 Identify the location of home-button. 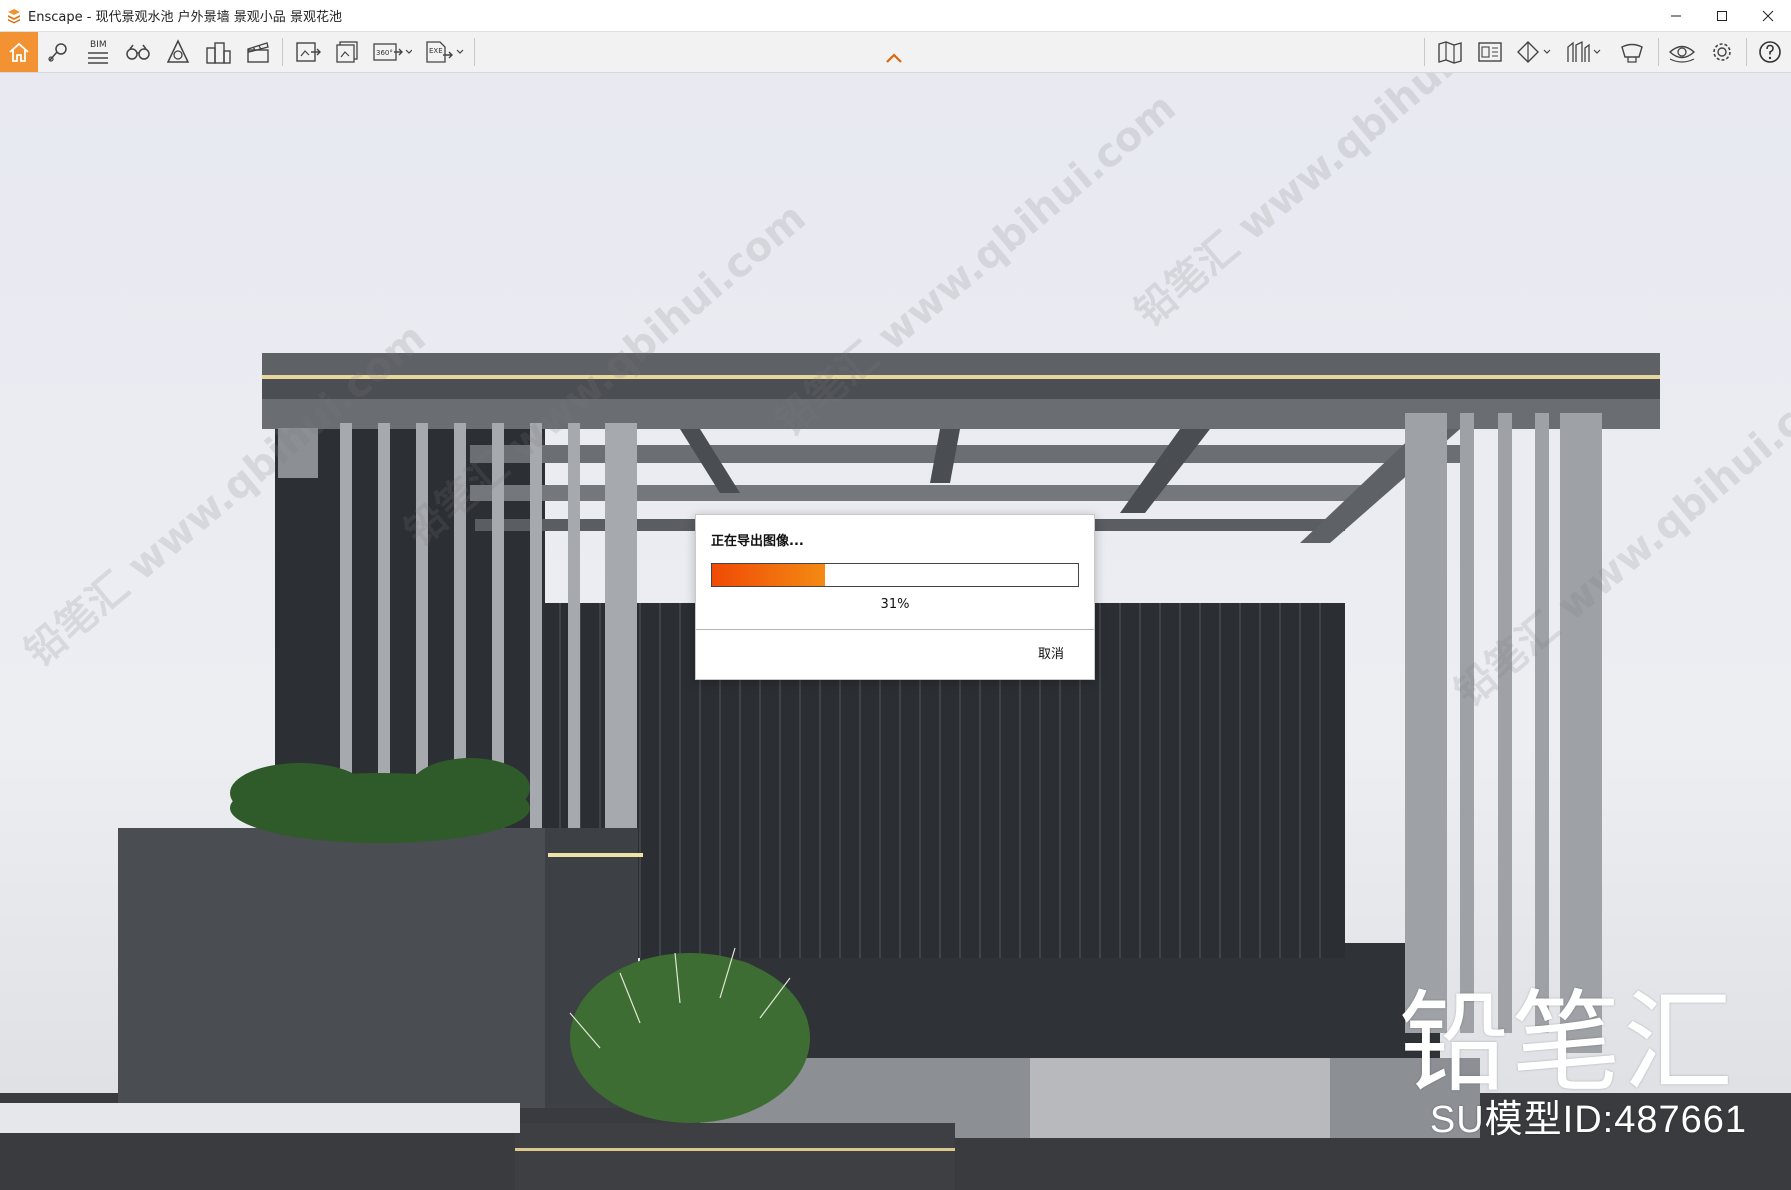
(19, 52).